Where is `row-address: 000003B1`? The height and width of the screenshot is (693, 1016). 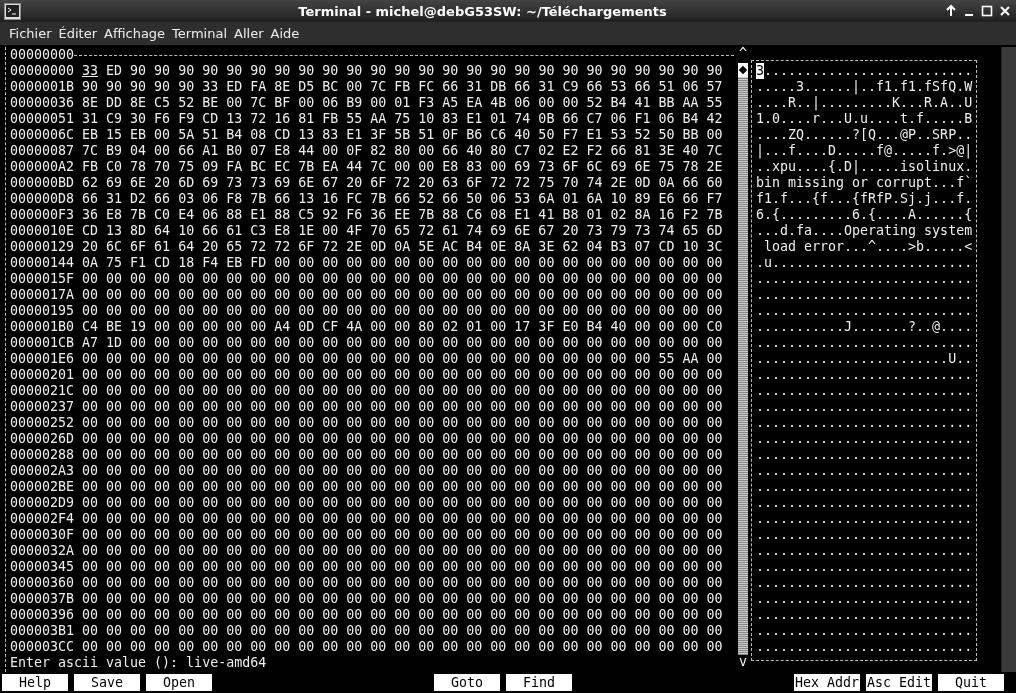
row-address: 000003B1 is located at coordinates (43, 631).